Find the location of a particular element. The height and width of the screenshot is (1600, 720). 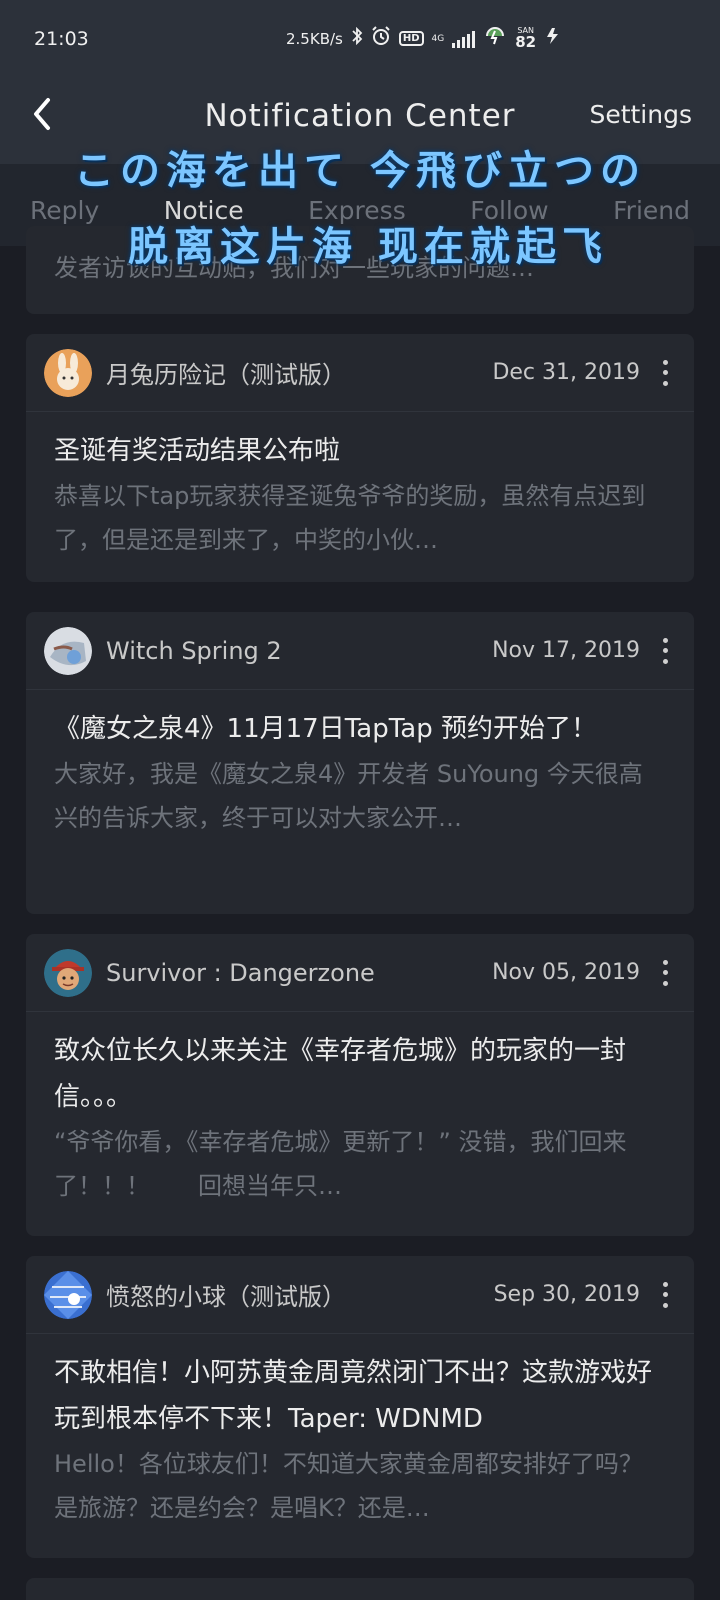

signal-icon is located at coordinates (464, 39).